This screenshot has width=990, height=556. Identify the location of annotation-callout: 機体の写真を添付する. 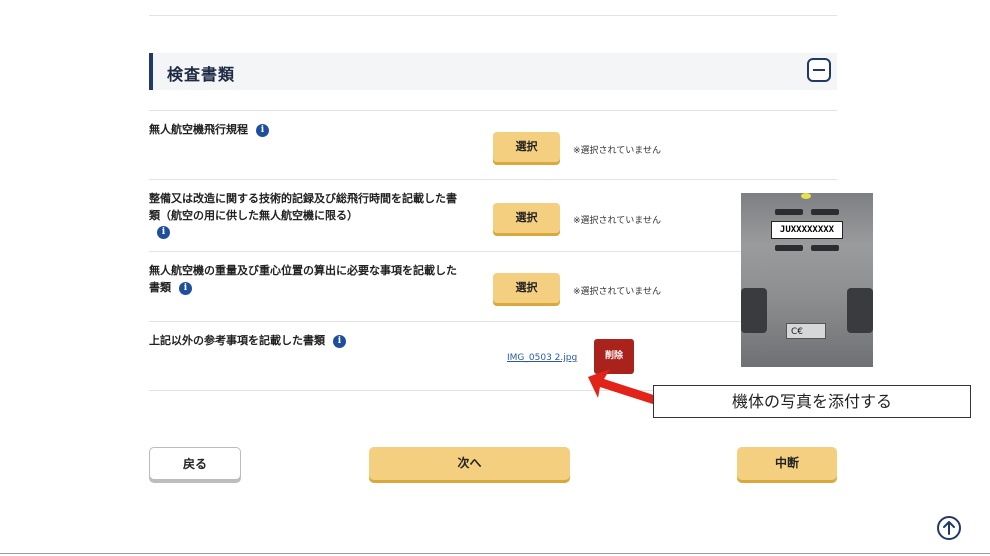
(812, 401).